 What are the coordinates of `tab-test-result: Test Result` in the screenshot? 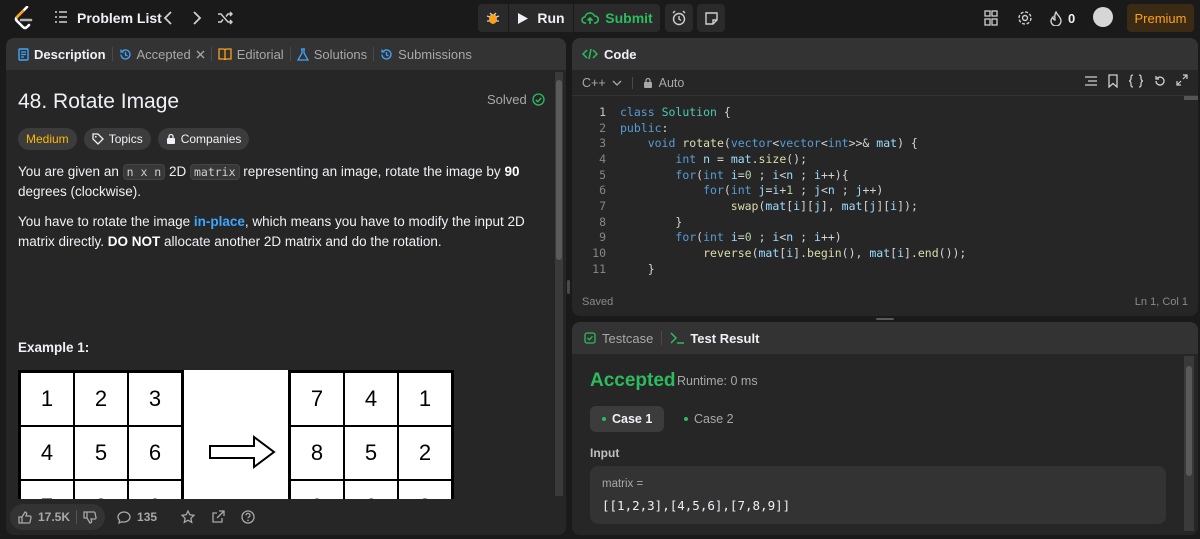 It's located at (714, 338).